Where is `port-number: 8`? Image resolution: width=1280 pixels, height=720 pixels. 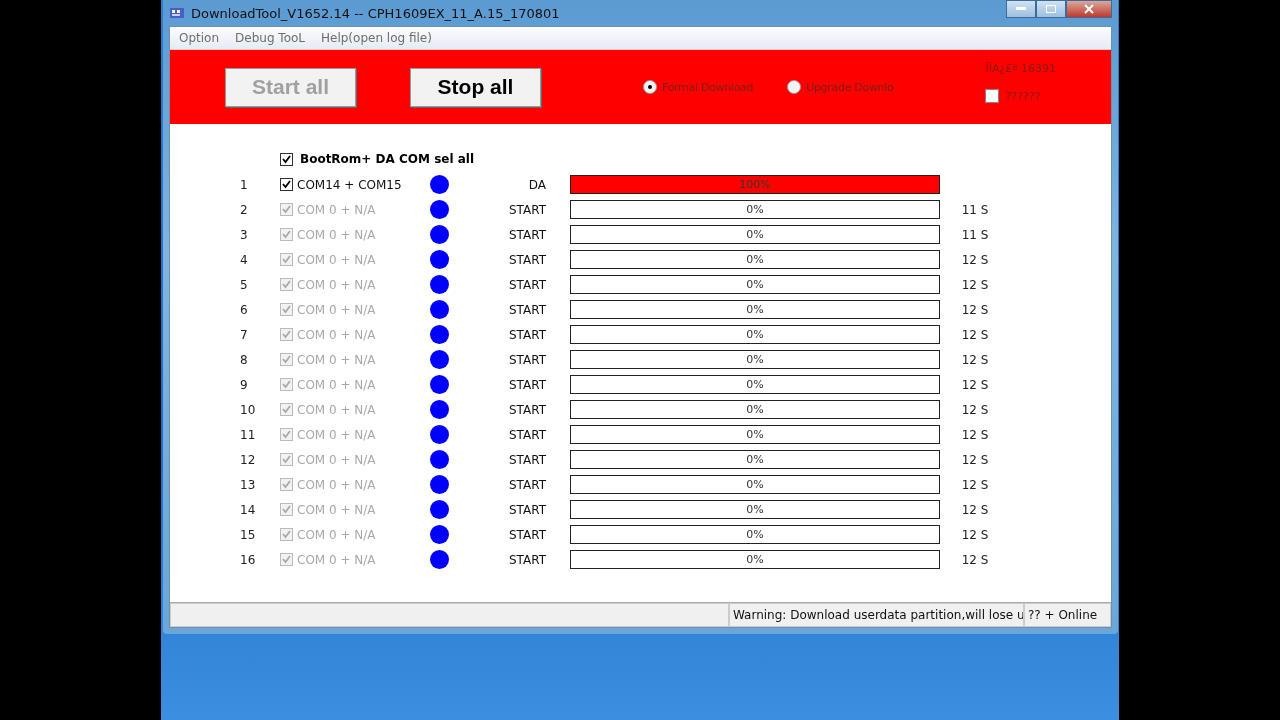 port-number: 8 is located at coordinates (244, 359).